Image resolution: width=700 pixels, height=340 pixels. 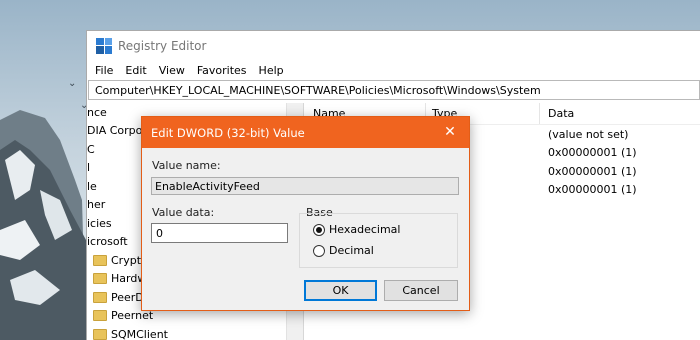 What do you see at coordinates (104, 70) in the screenshot?
I see `menu-file: File` at bounding box center [104, 70].